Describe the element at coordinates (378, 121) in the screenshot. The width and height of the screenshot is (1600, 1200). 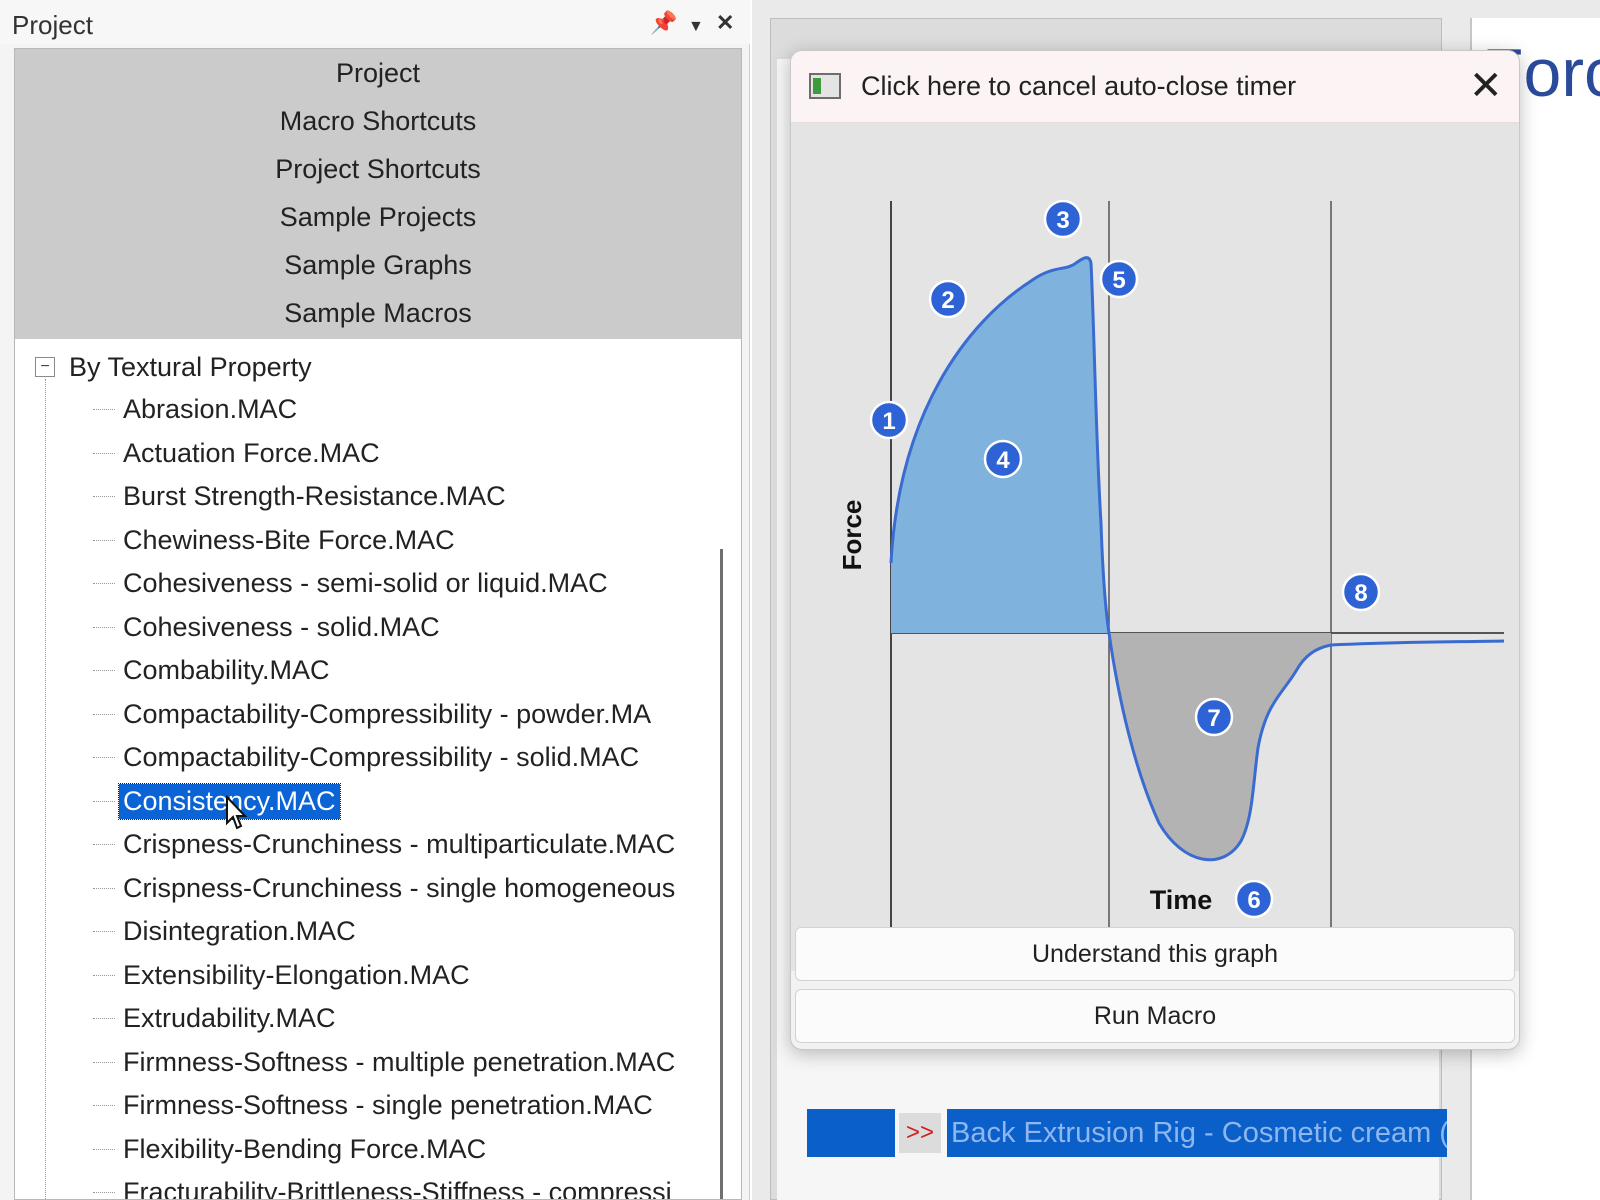
I see `category-macro-shortcuts: Macro Shortcuts` at that location.